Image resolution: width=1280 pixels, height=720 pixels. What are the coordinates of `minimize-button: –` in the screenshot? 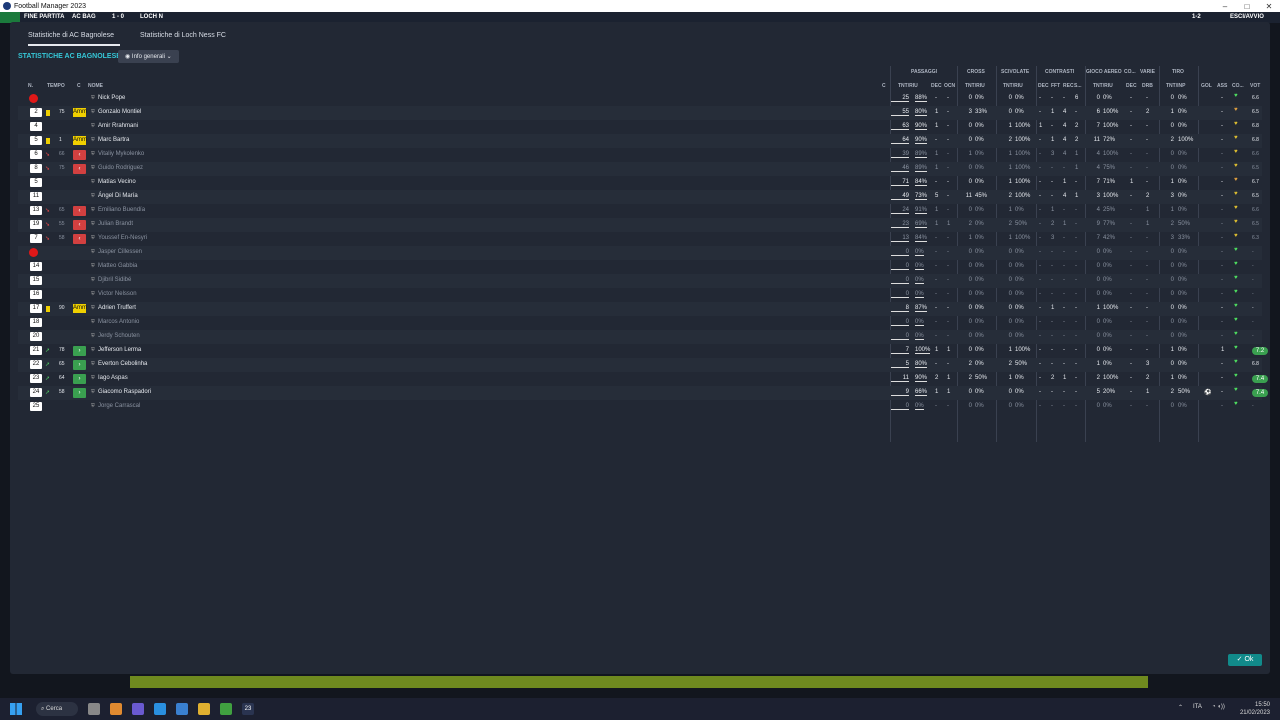 It's located at (1225, 6).